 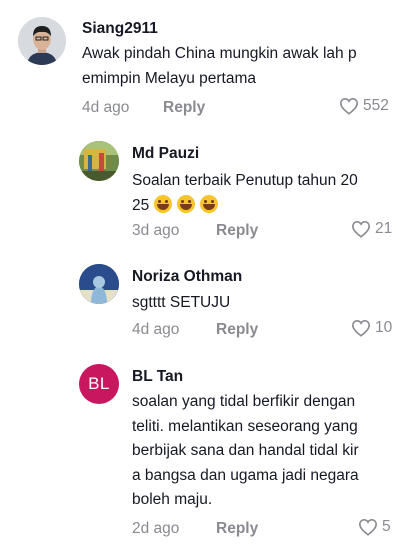 I want to click on comment-text: Soalan terbaik Penutup tahun 20 25, so click(x=245, y=193).